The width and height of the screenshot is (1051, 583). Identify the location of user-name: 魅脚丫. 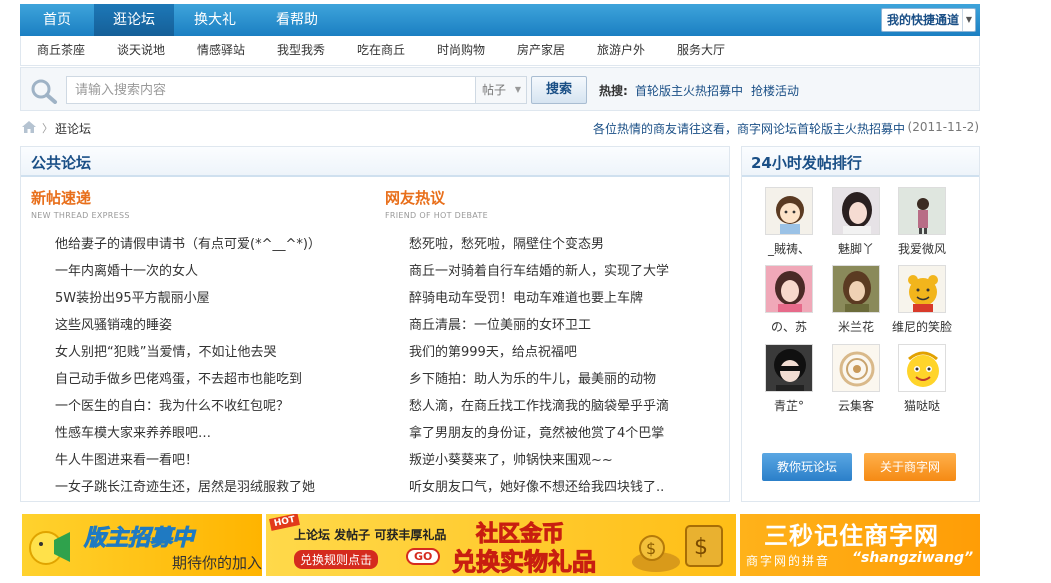
(855, 249).